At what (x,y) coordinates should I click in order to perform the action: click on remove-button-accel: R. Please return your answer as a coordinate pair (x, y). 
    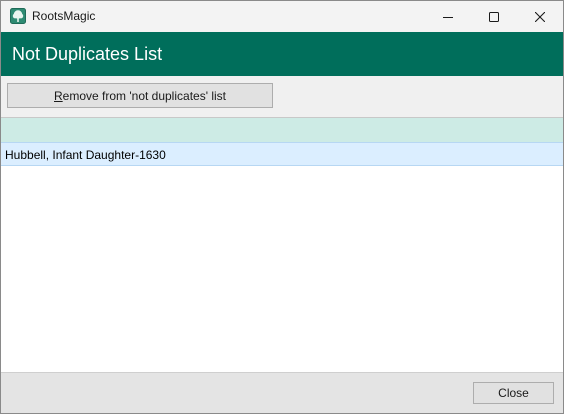
    Looking at the image, I should click on (58, 95).